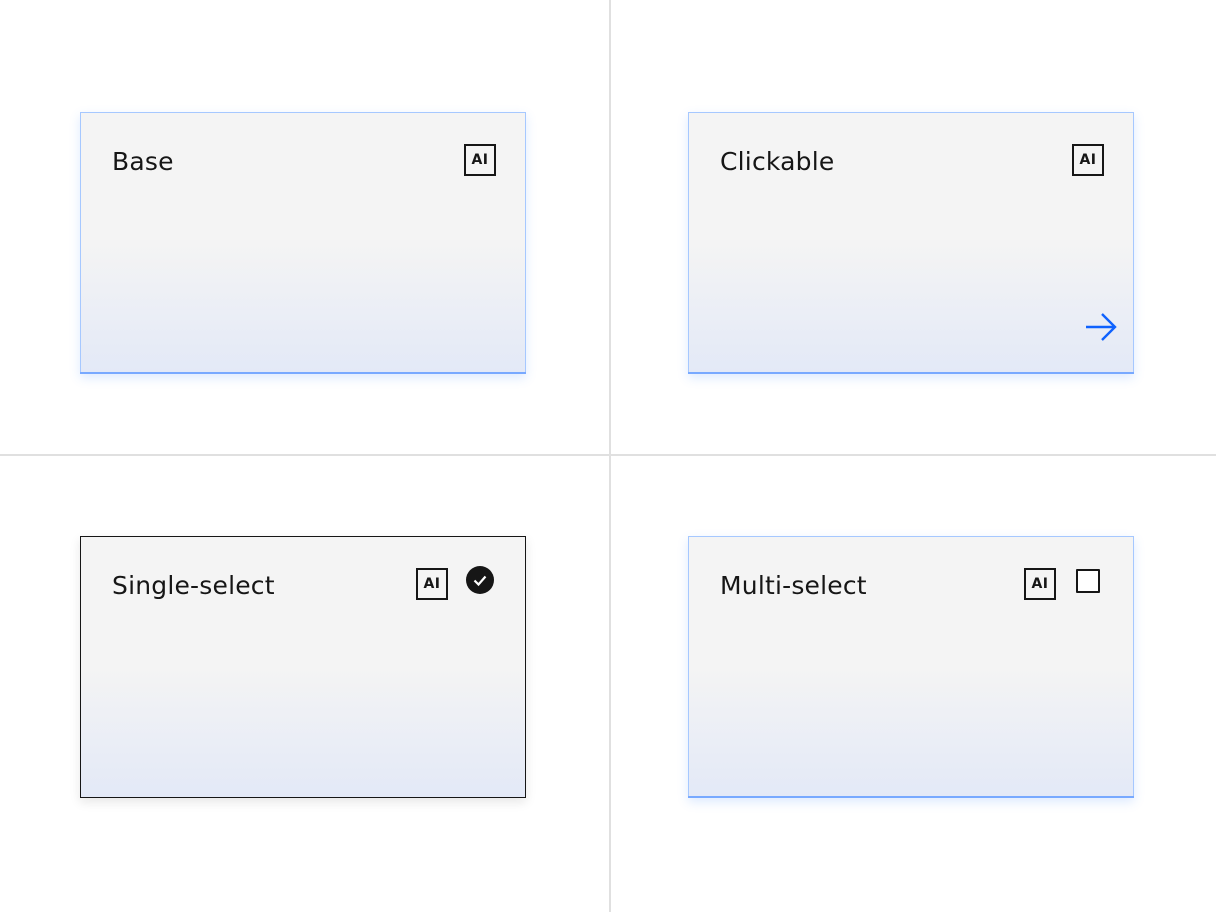 This screenshot has width=1216, height=912. I want to click on vertical-divider, so click(610, 456).